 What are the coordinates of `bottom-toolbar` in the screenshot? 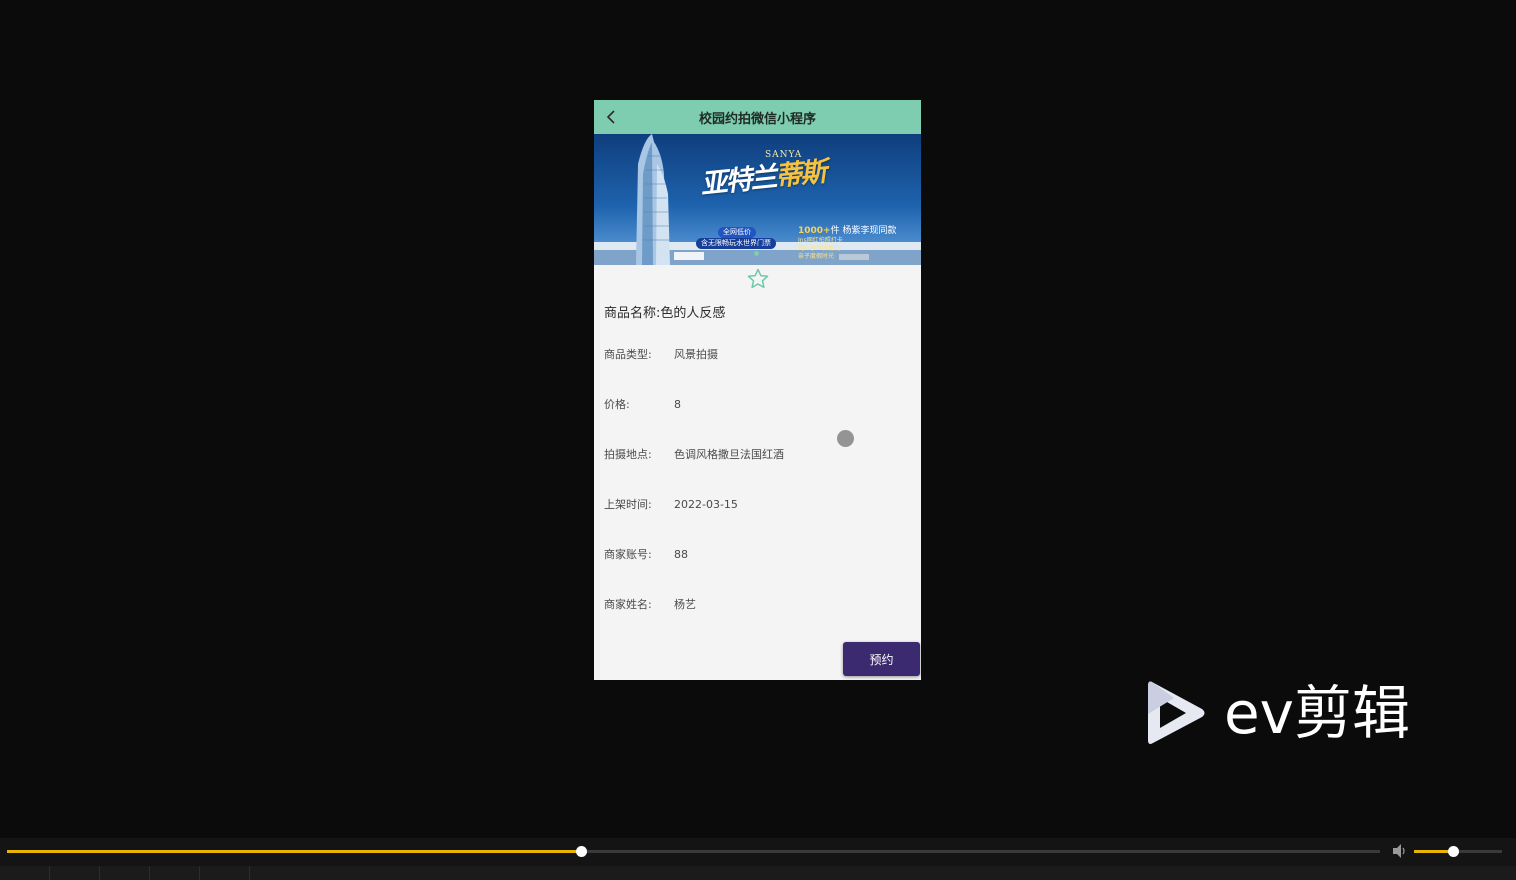 It's located at (758, 873).